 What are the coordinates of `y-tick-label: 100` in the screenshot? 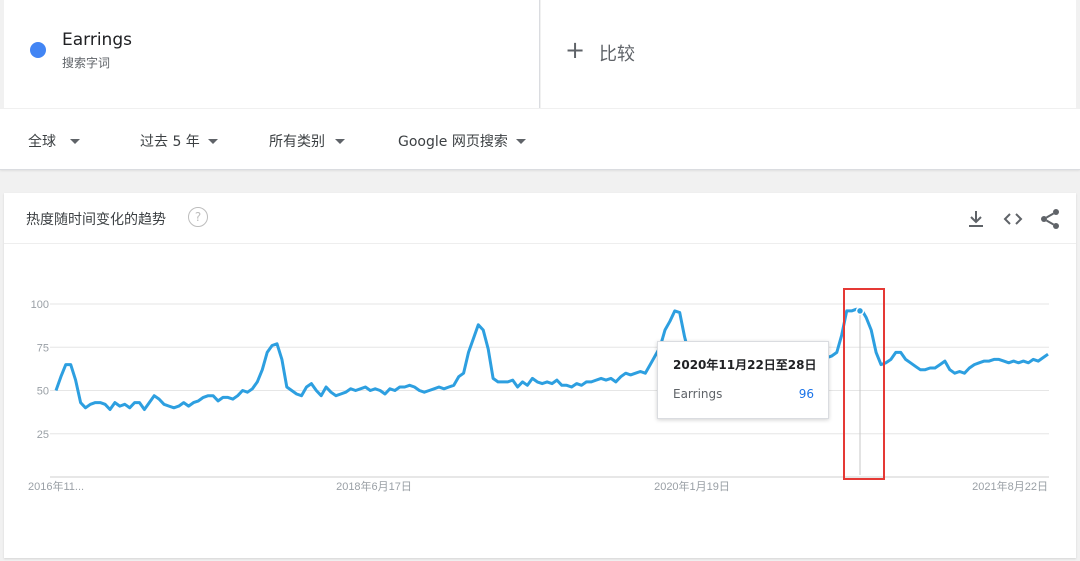 It's located at (40, 305).